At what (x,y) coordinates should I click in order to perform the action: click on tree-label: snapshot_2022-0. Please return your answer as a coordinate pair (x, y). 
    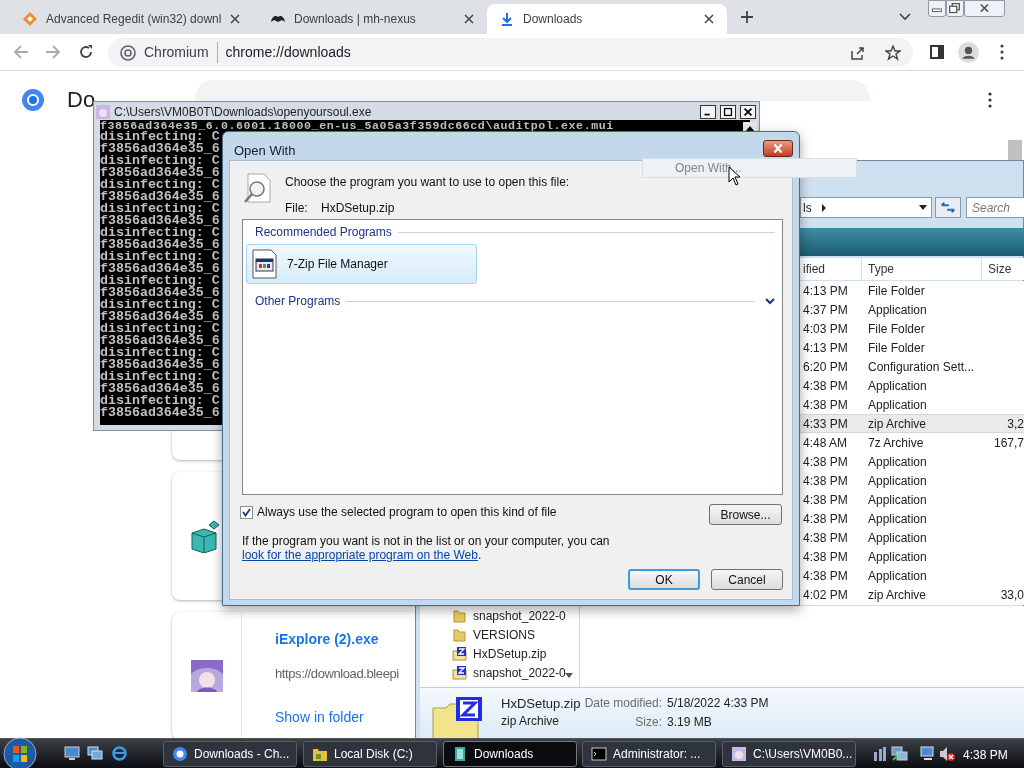
    Looking at the image, I should click on (519, 616).